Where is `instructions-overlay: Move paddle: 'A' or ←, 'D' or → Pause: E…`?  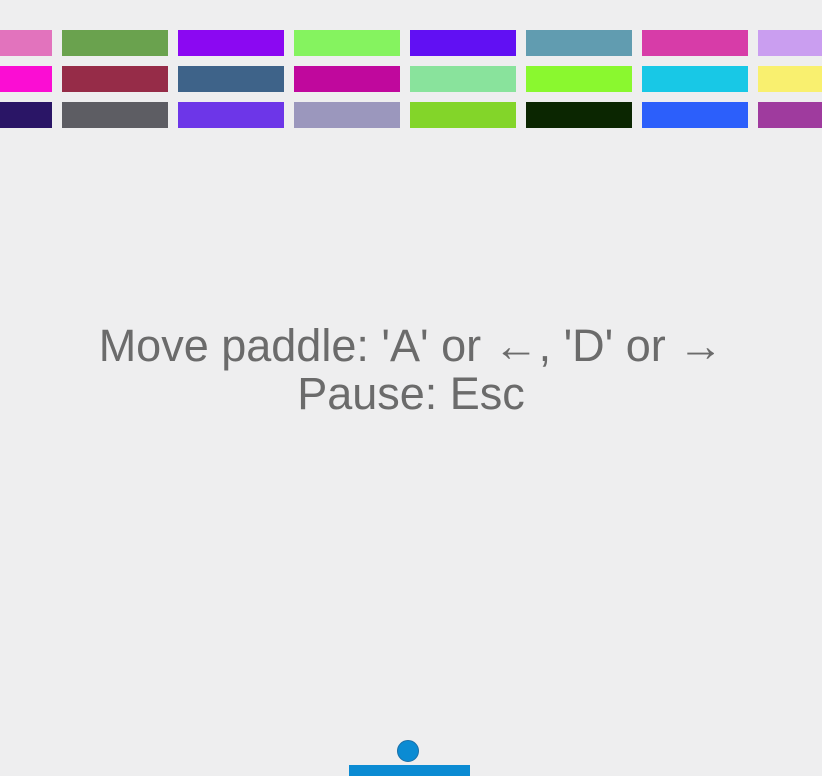 instructions-overlay: Move paddle: 'A' or ←, 'D' or → Pause: E… is located at coordinates (411, 370).